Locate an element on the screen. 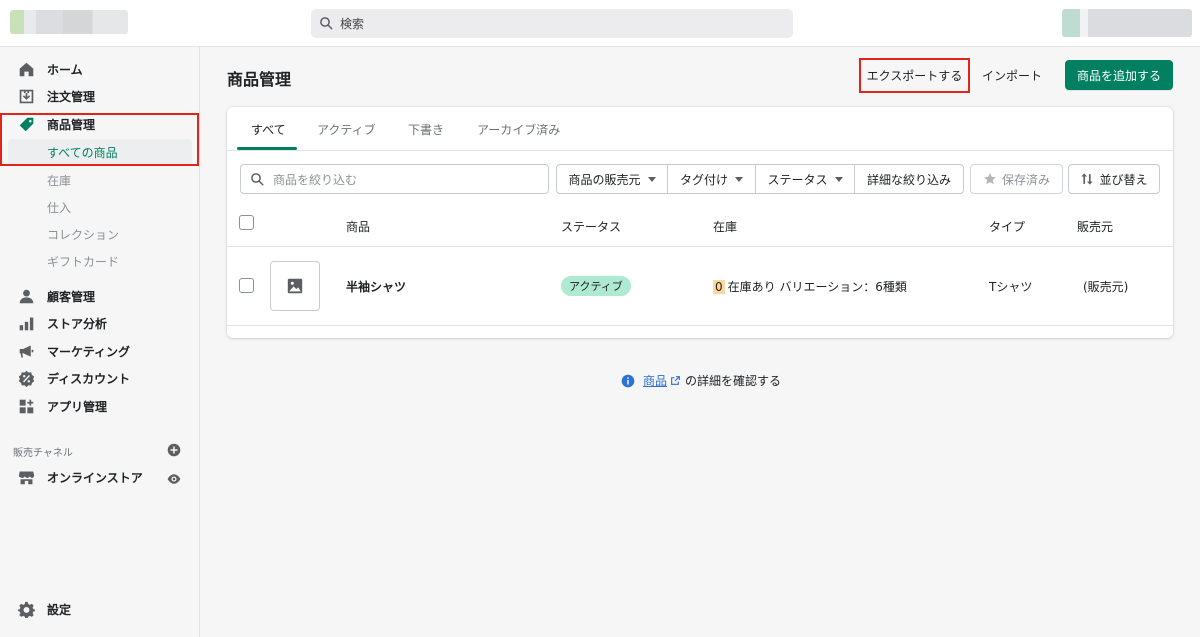 The width and height of the screenshot is (1200, 637). active-tab-indicator is located at coordinates (267, 148).